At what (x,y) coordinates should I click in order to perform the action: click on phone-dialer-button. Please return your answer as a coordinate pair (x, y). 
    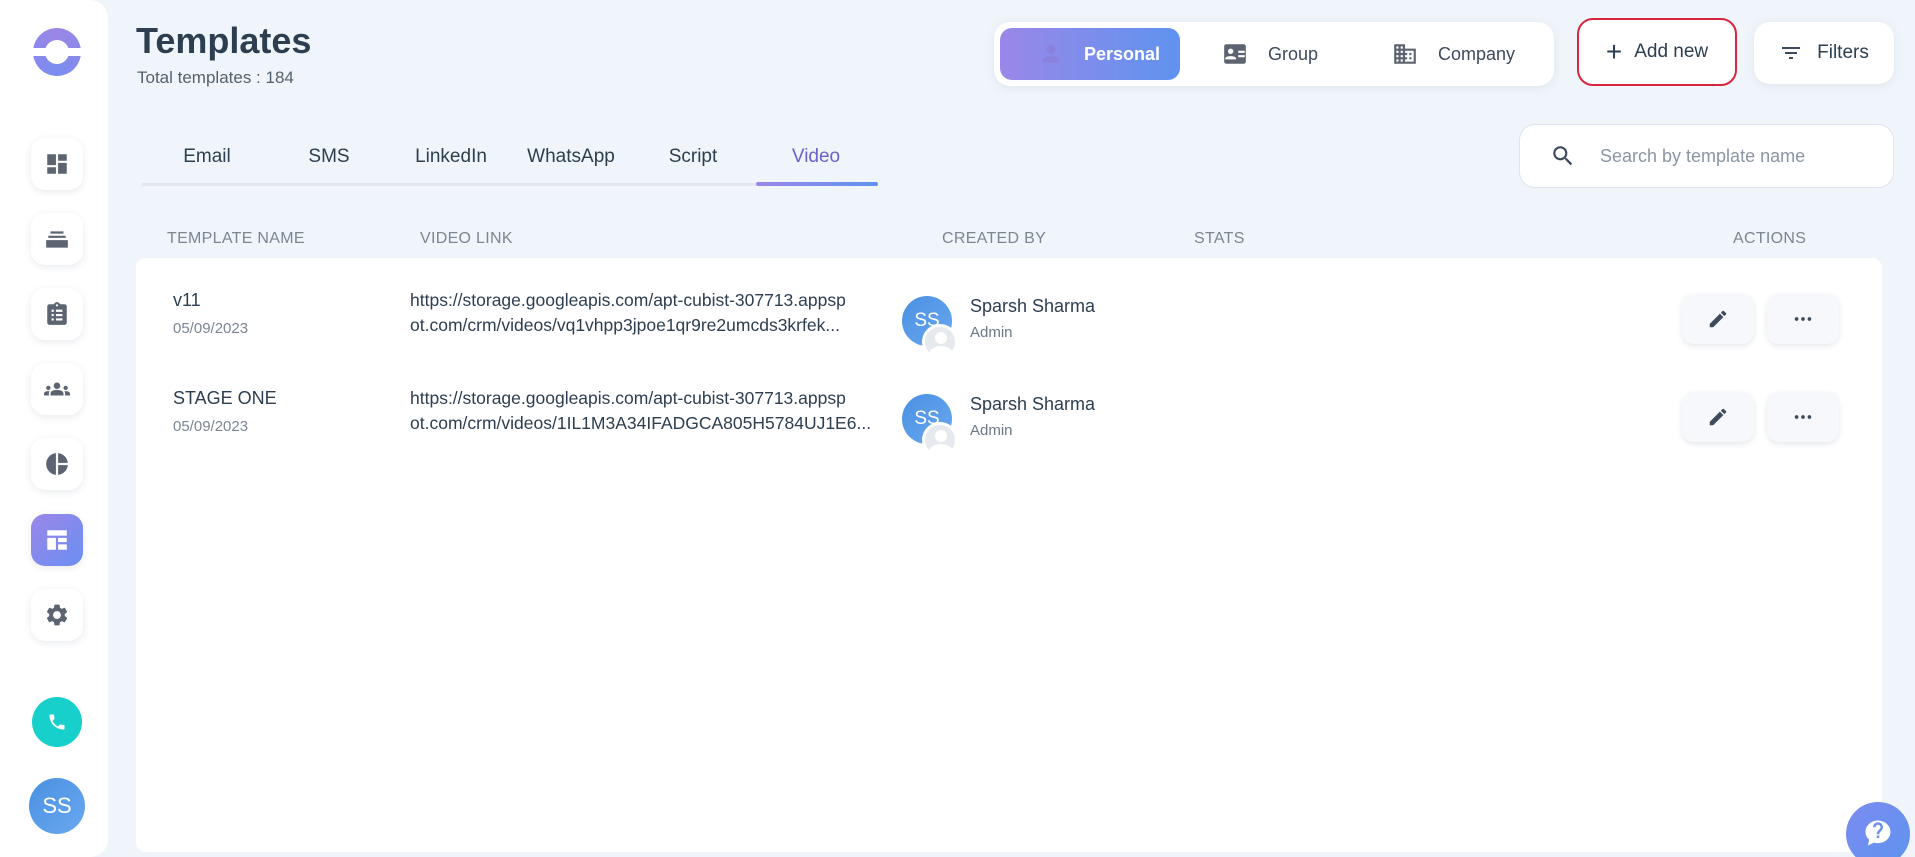
    Looking at the image, I should click on (57, 722).